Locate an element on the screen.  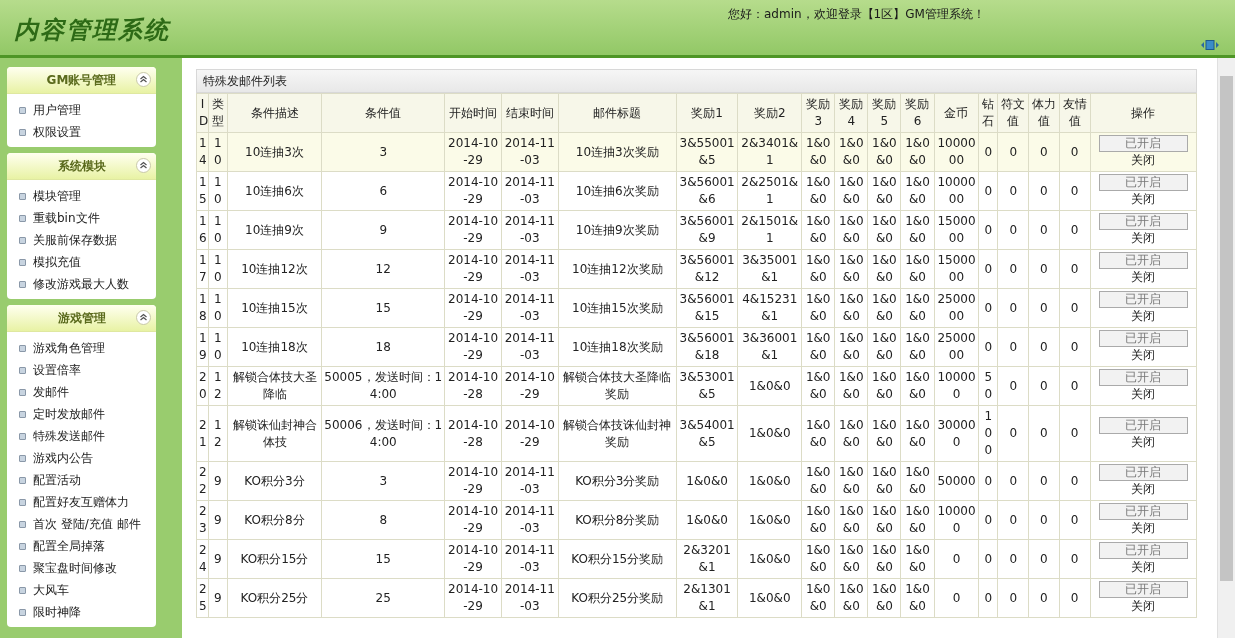
menu-link: 重载bin文件 is located at coordinates (66, 218).